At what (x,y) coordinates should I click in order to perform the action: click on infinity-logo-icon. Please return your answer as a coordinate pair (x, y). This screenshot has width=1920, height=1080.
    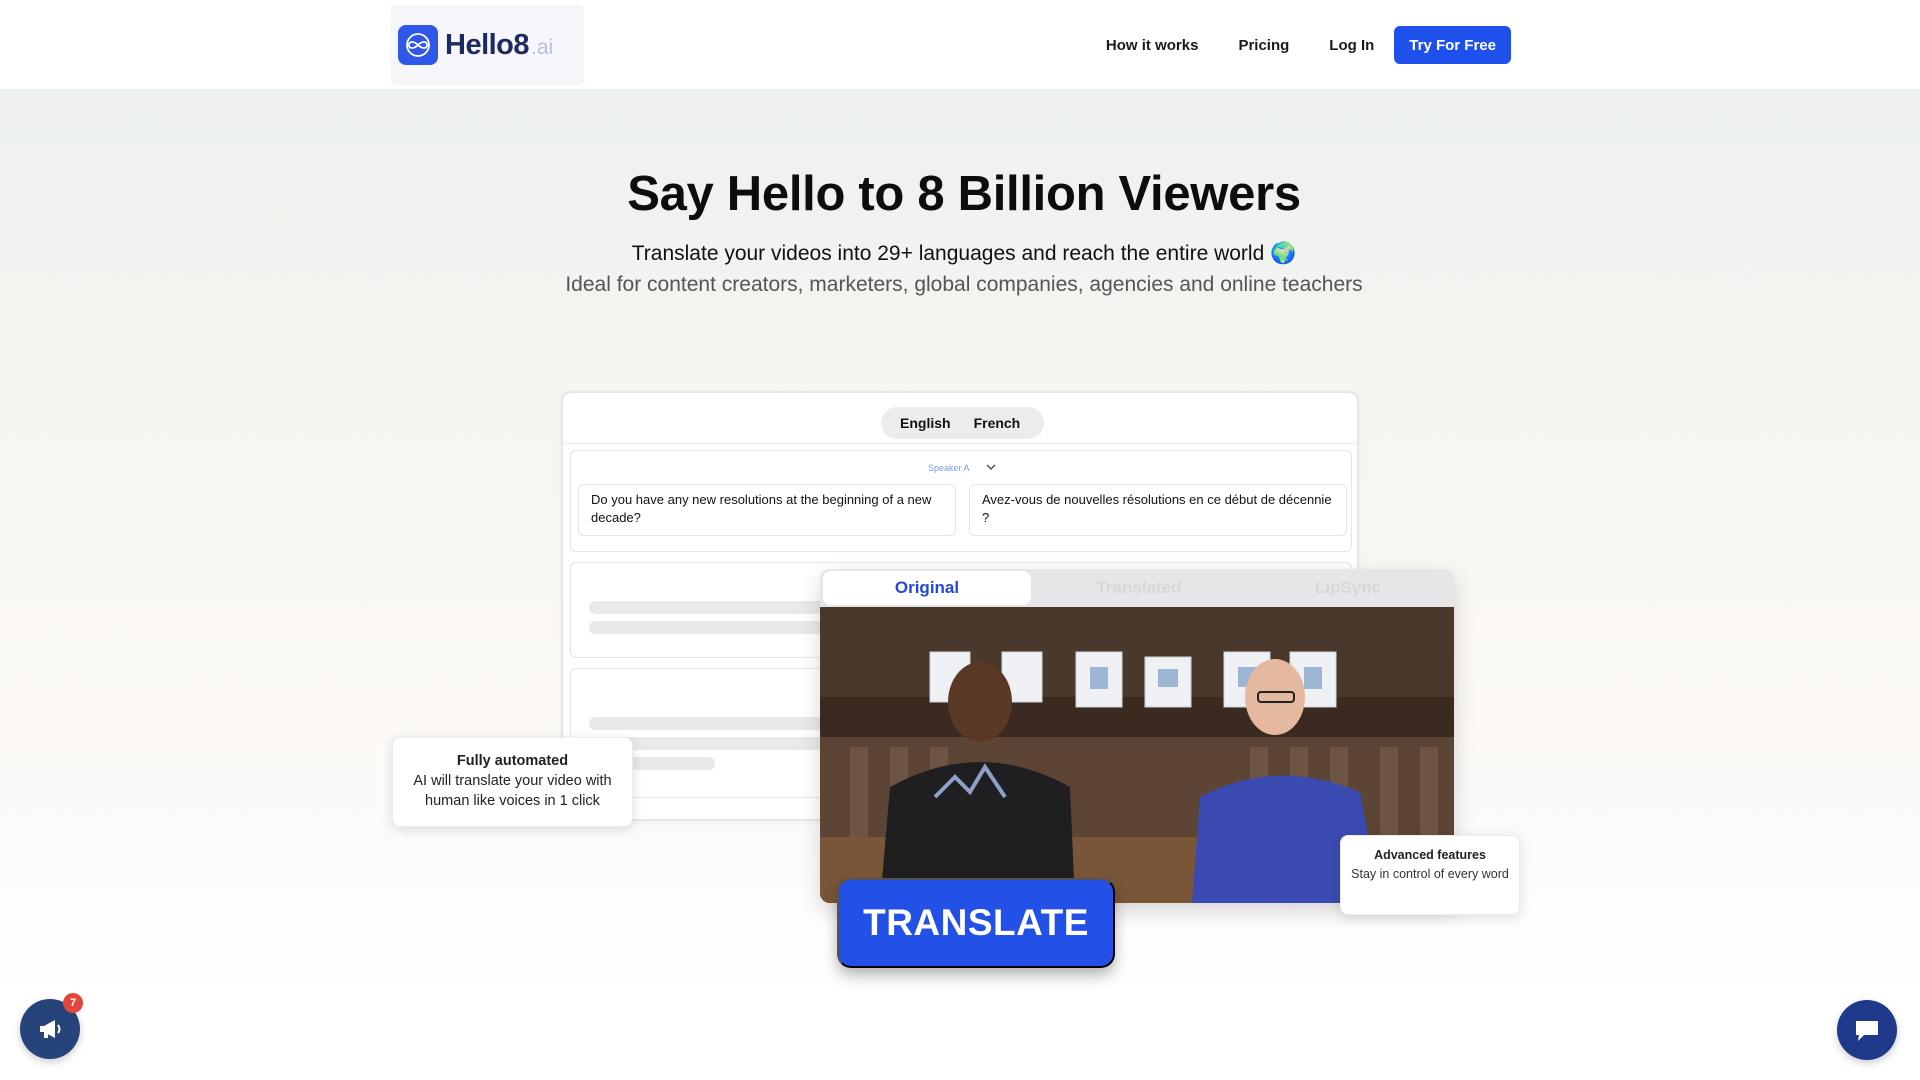
    Looking at the image, I should click on (418, 45).